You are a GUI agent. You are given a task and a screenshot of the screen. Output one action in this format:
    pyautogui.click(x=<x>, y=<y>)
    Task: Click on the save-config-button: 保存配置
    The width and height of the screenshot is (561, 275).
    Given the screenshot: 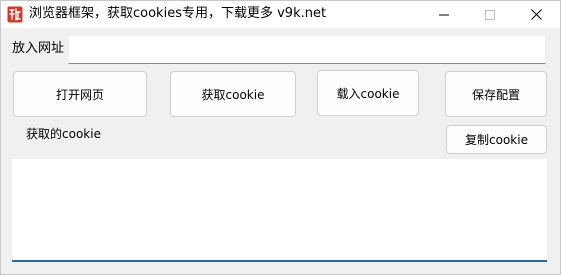 What is the action you would take?
    pyautogui.click(x=496, y=94)
    